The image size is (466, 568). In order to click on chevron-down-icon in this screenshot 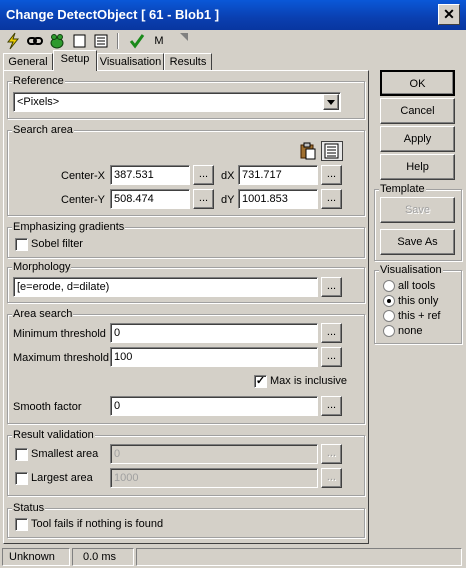, I will do `click(331, 102)`.